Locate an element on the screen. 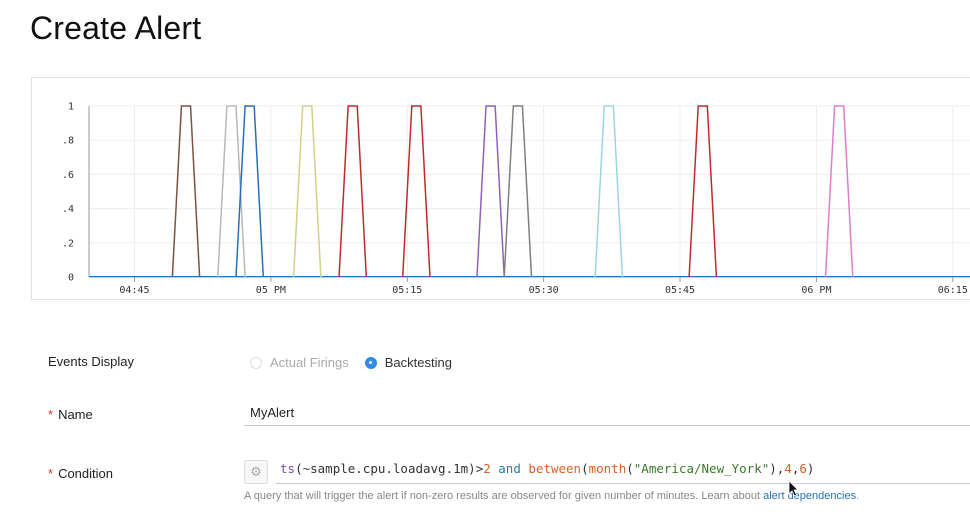  events-display-radio-group: Actual Firings Backtesting is located at coordinates (359, 362).